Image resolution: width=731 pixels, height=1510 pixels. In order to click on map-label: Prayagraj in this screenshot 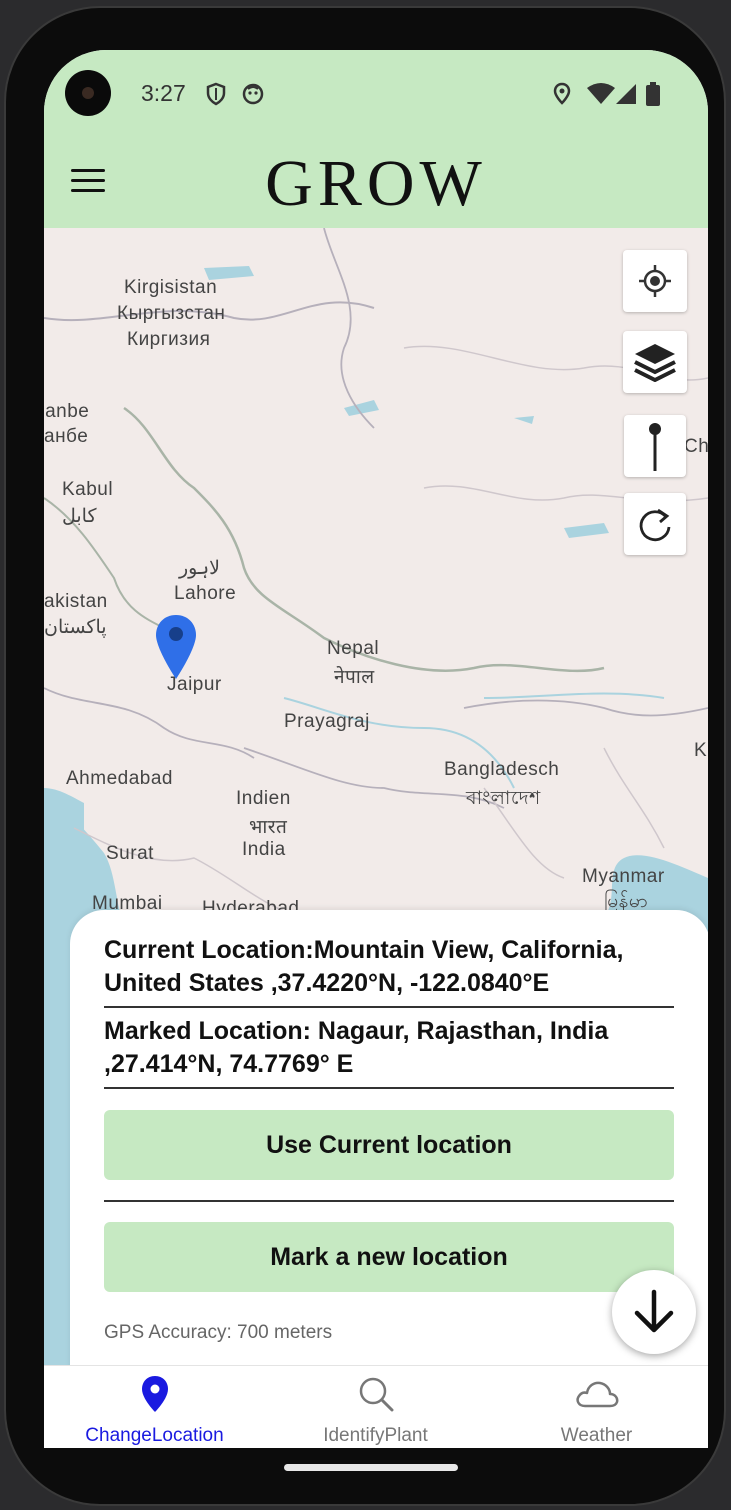, I will do `click(327, 721)`.